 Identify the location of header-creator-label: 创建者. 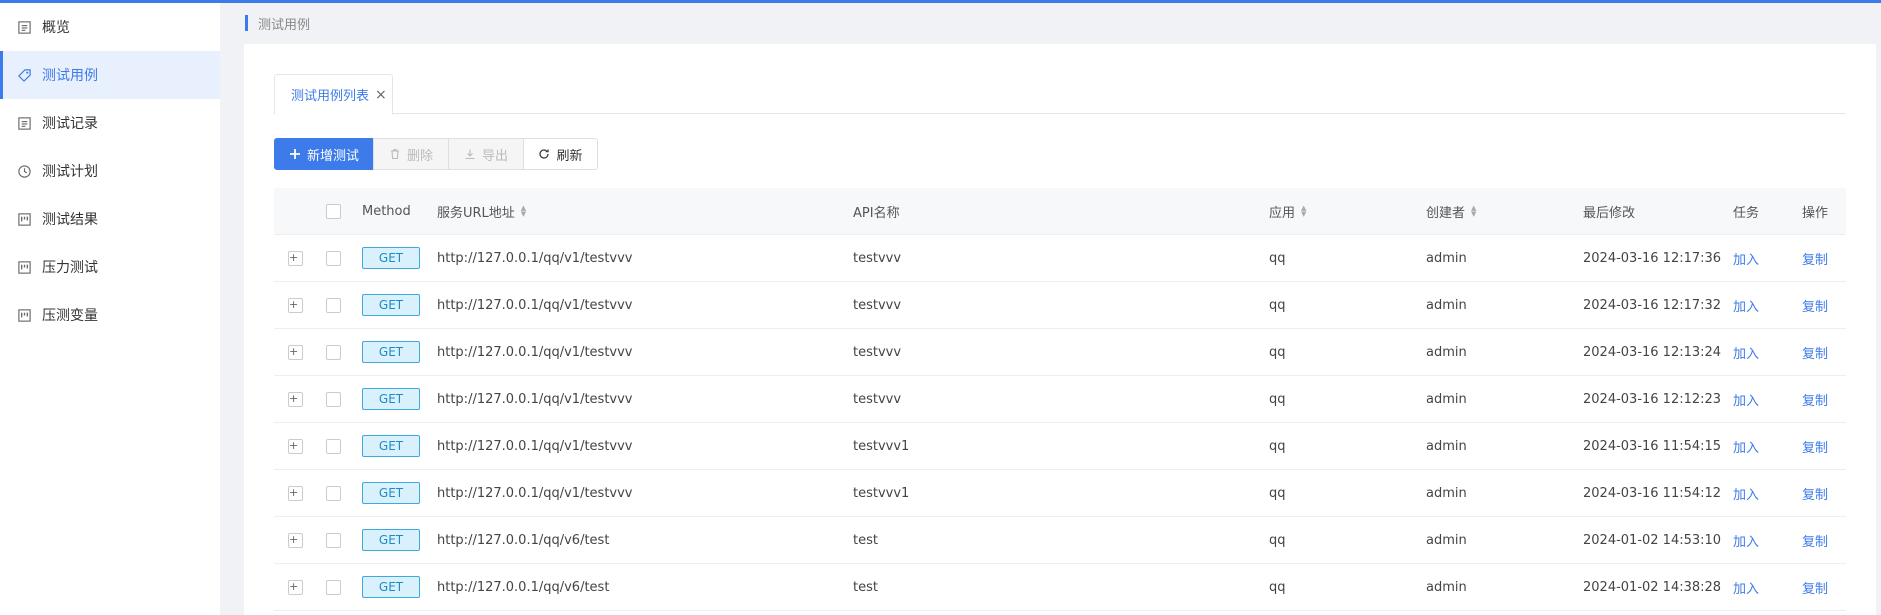
(1446, 213).